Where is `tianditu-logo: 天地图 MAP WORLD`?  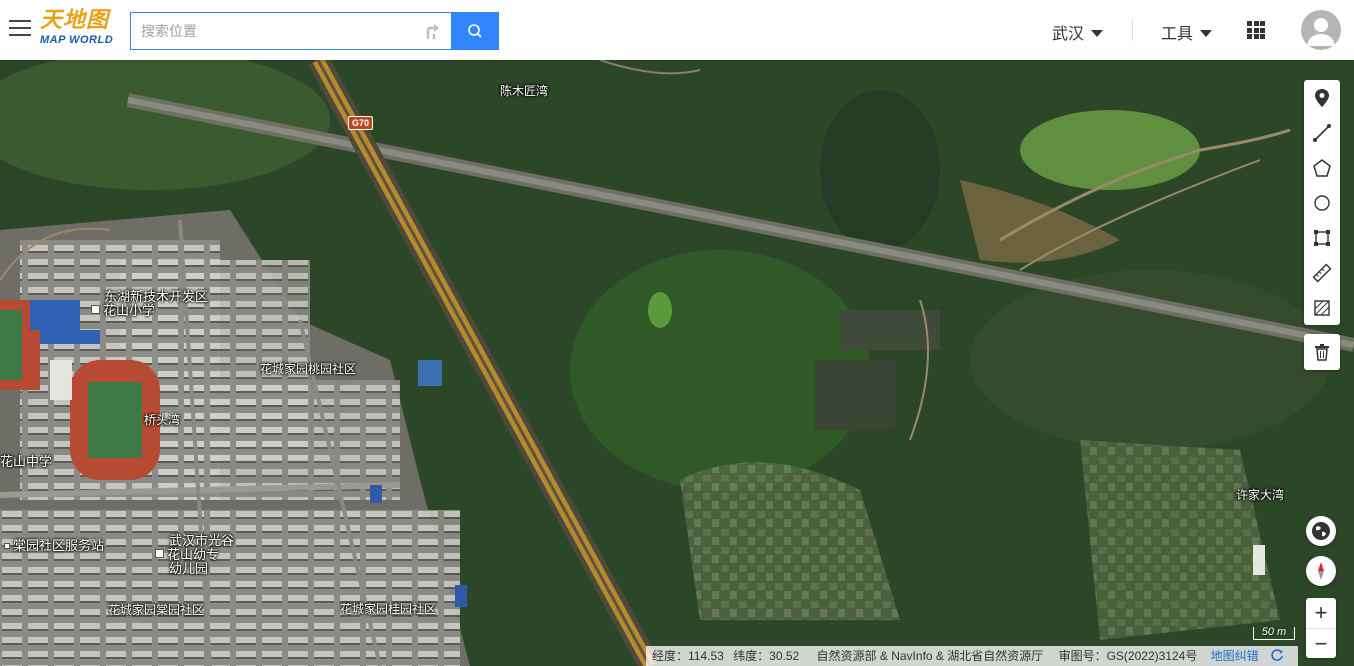 tianditu-logo: 天地图 MAP WORLD is located at coordinates (80, 30).